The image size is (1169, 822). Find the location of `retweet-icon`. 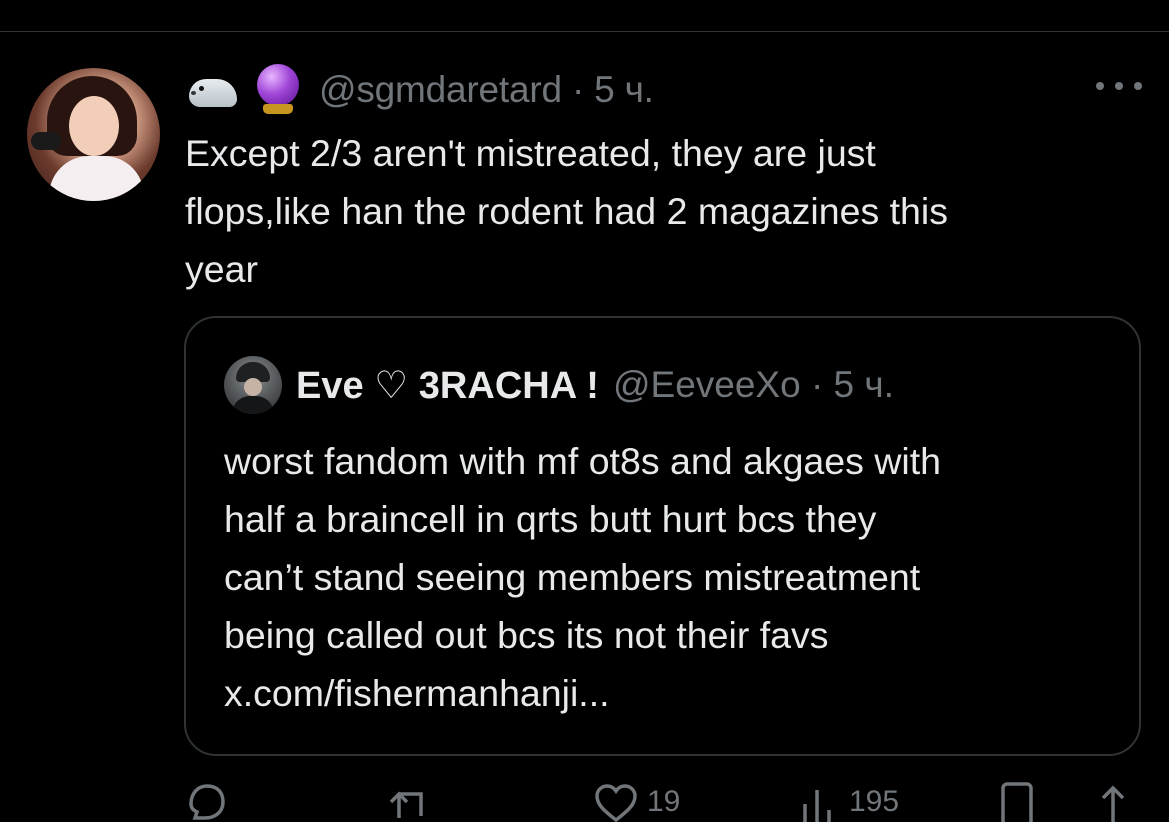

retweet-icon is located at coordinates (406, 804).